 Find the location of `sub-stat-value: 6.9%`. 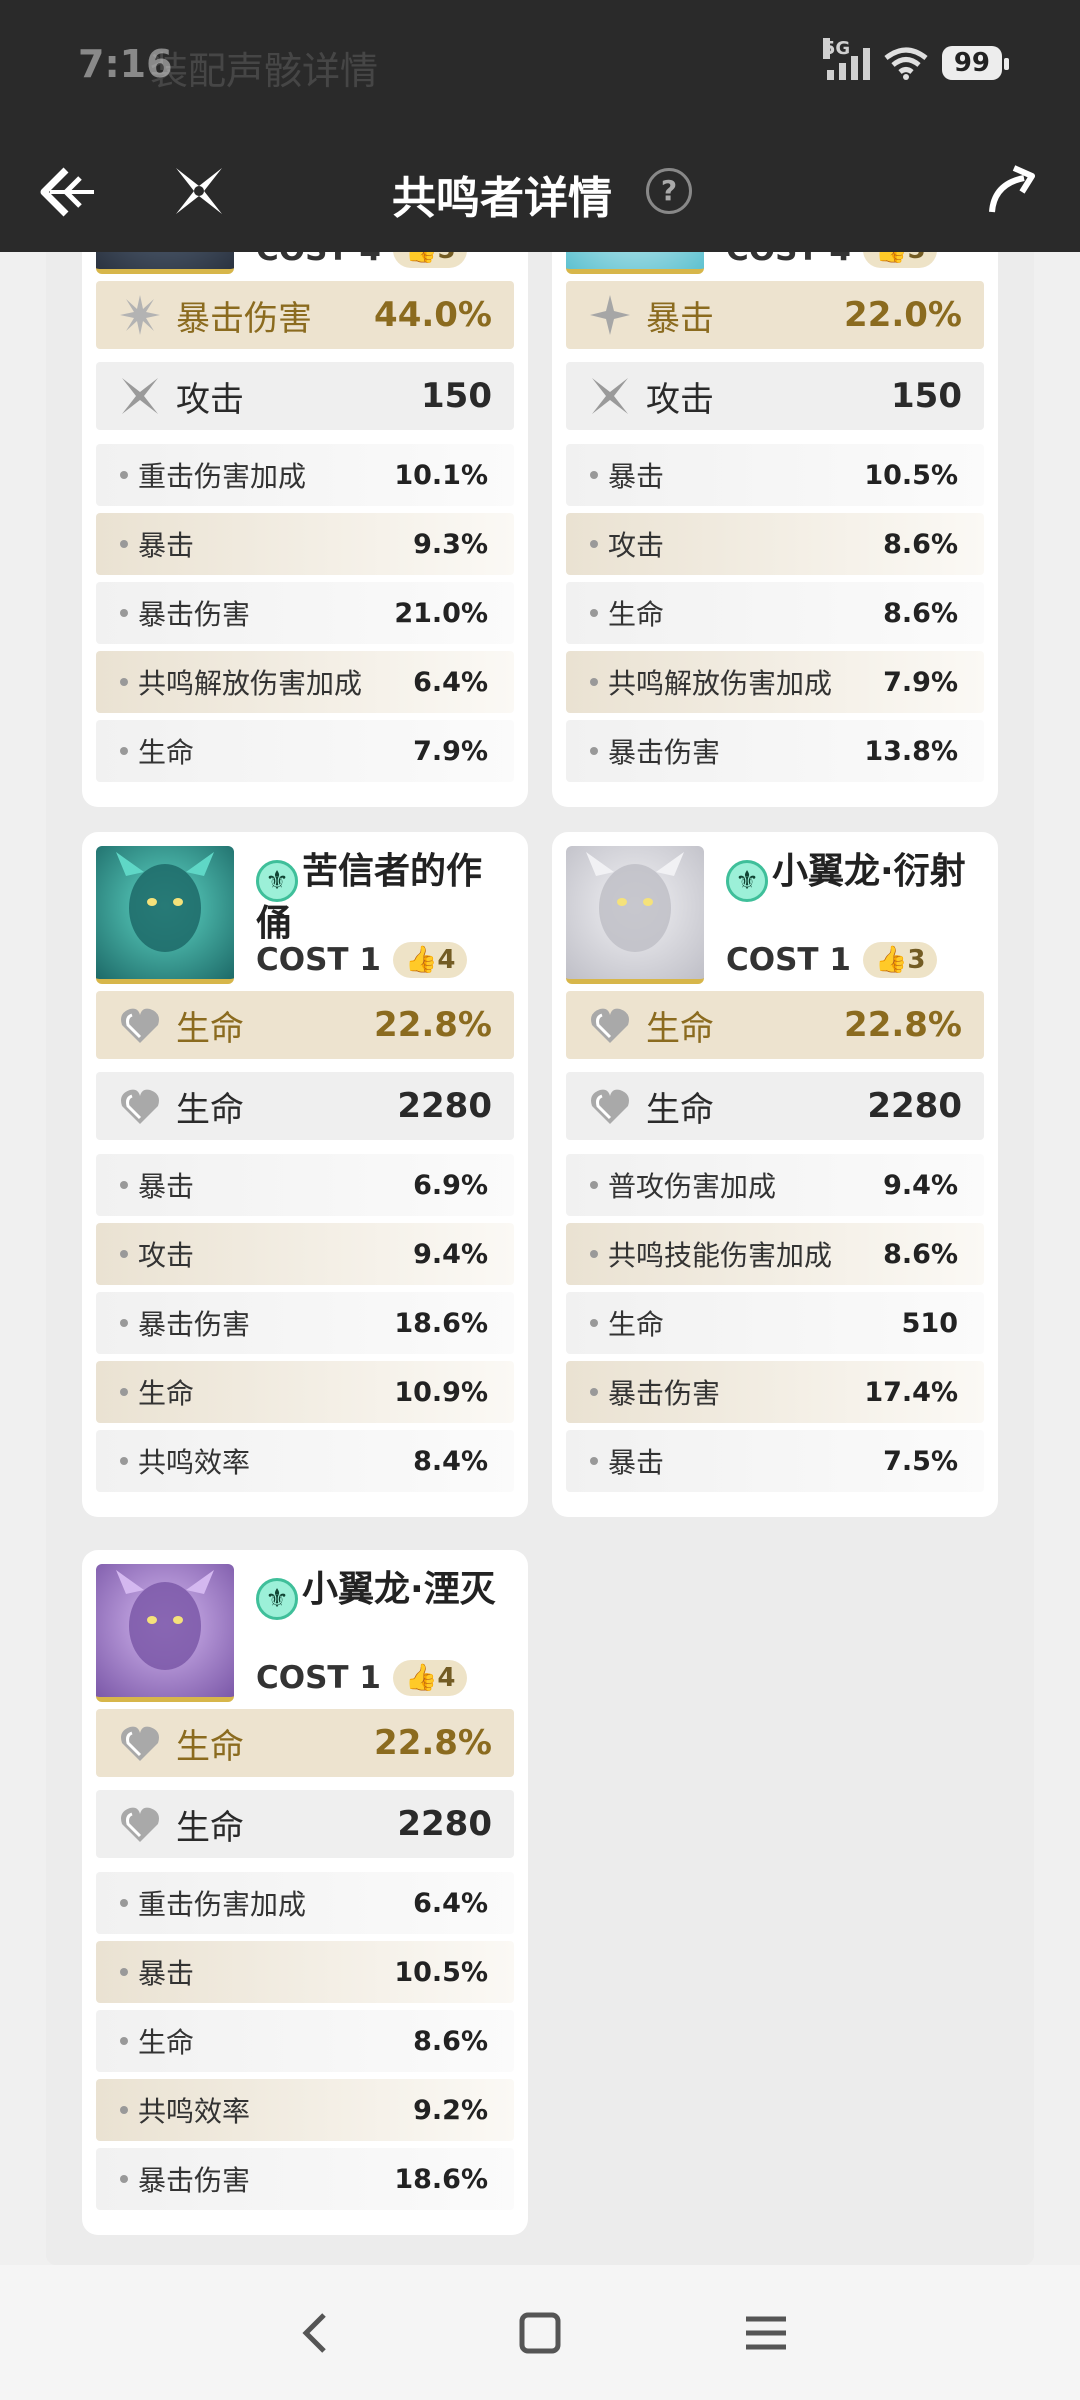

sub-stat-value: 6.9% is located at coordinates (450, 1185).